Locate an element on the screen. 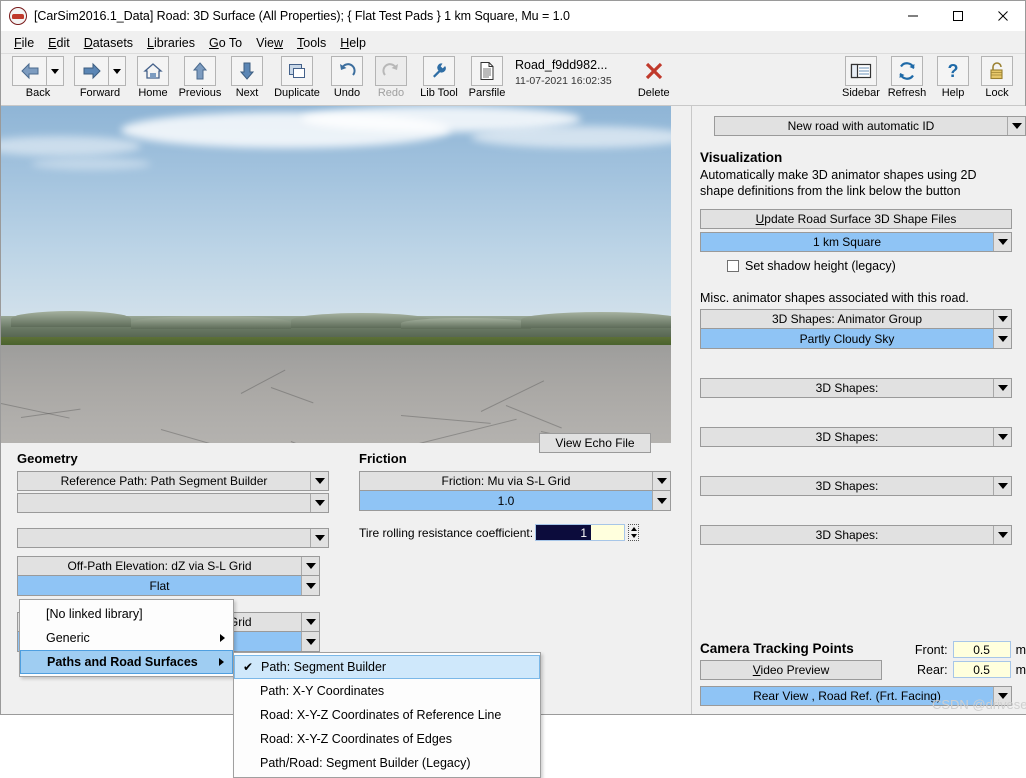  friction-value-combo-arrow is located at coordinates (661, 500).